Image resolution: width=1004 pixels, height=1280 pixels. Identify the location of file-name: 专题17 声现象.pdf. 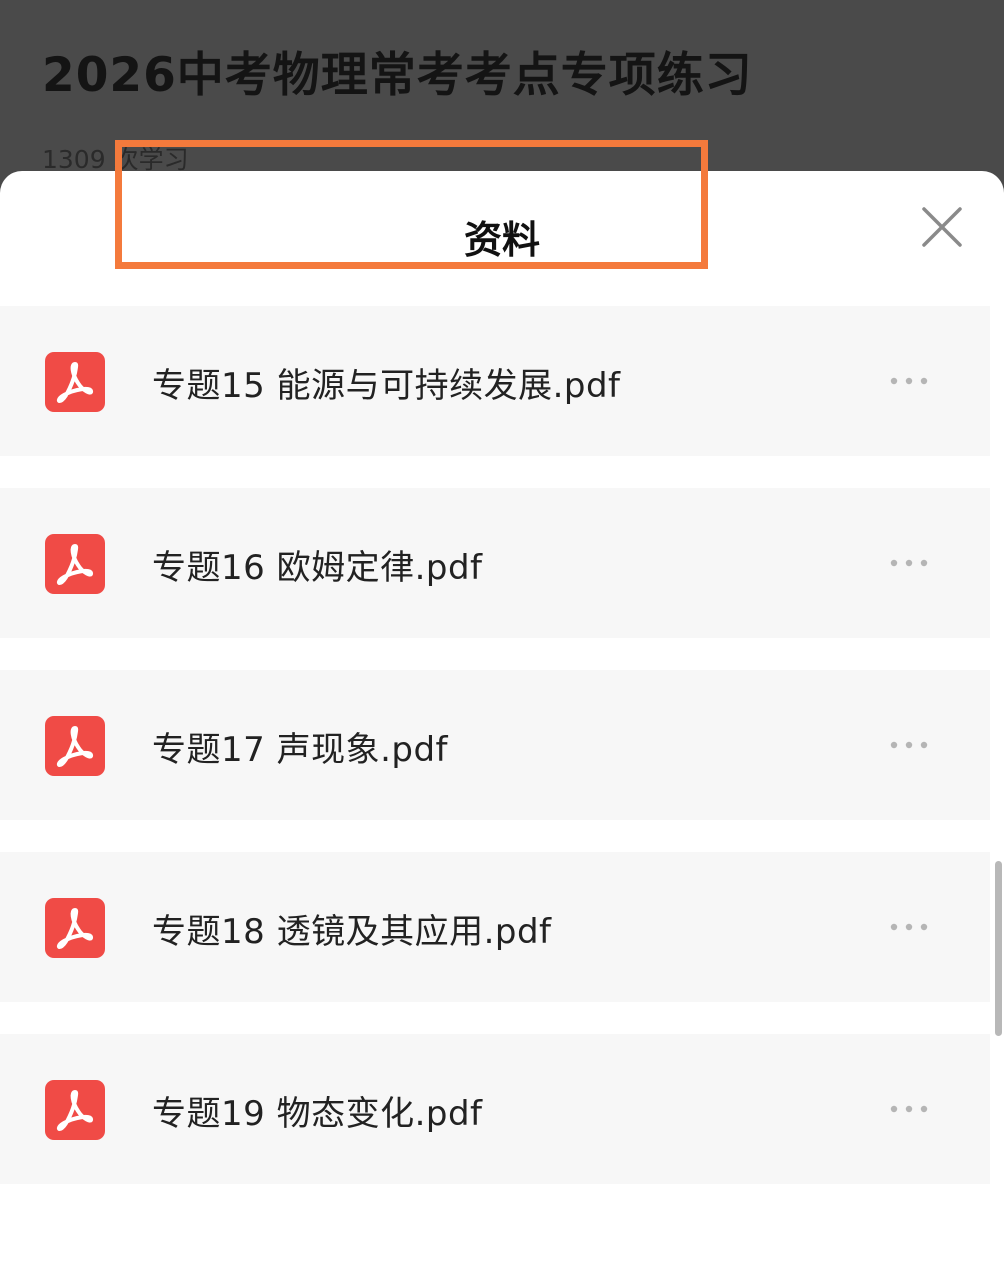
(300, 750).